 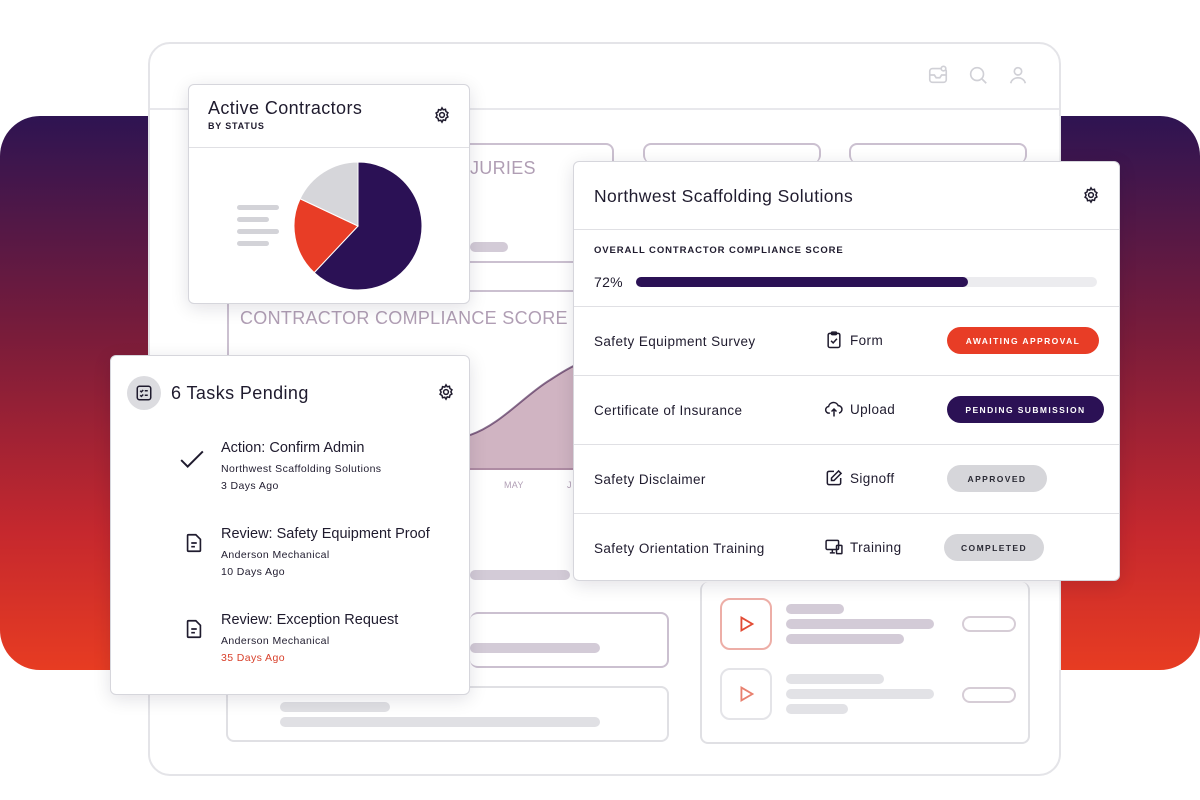 I want to click on task-company: Northwest Scaffolding Solutions, so click(x=301, y=469).